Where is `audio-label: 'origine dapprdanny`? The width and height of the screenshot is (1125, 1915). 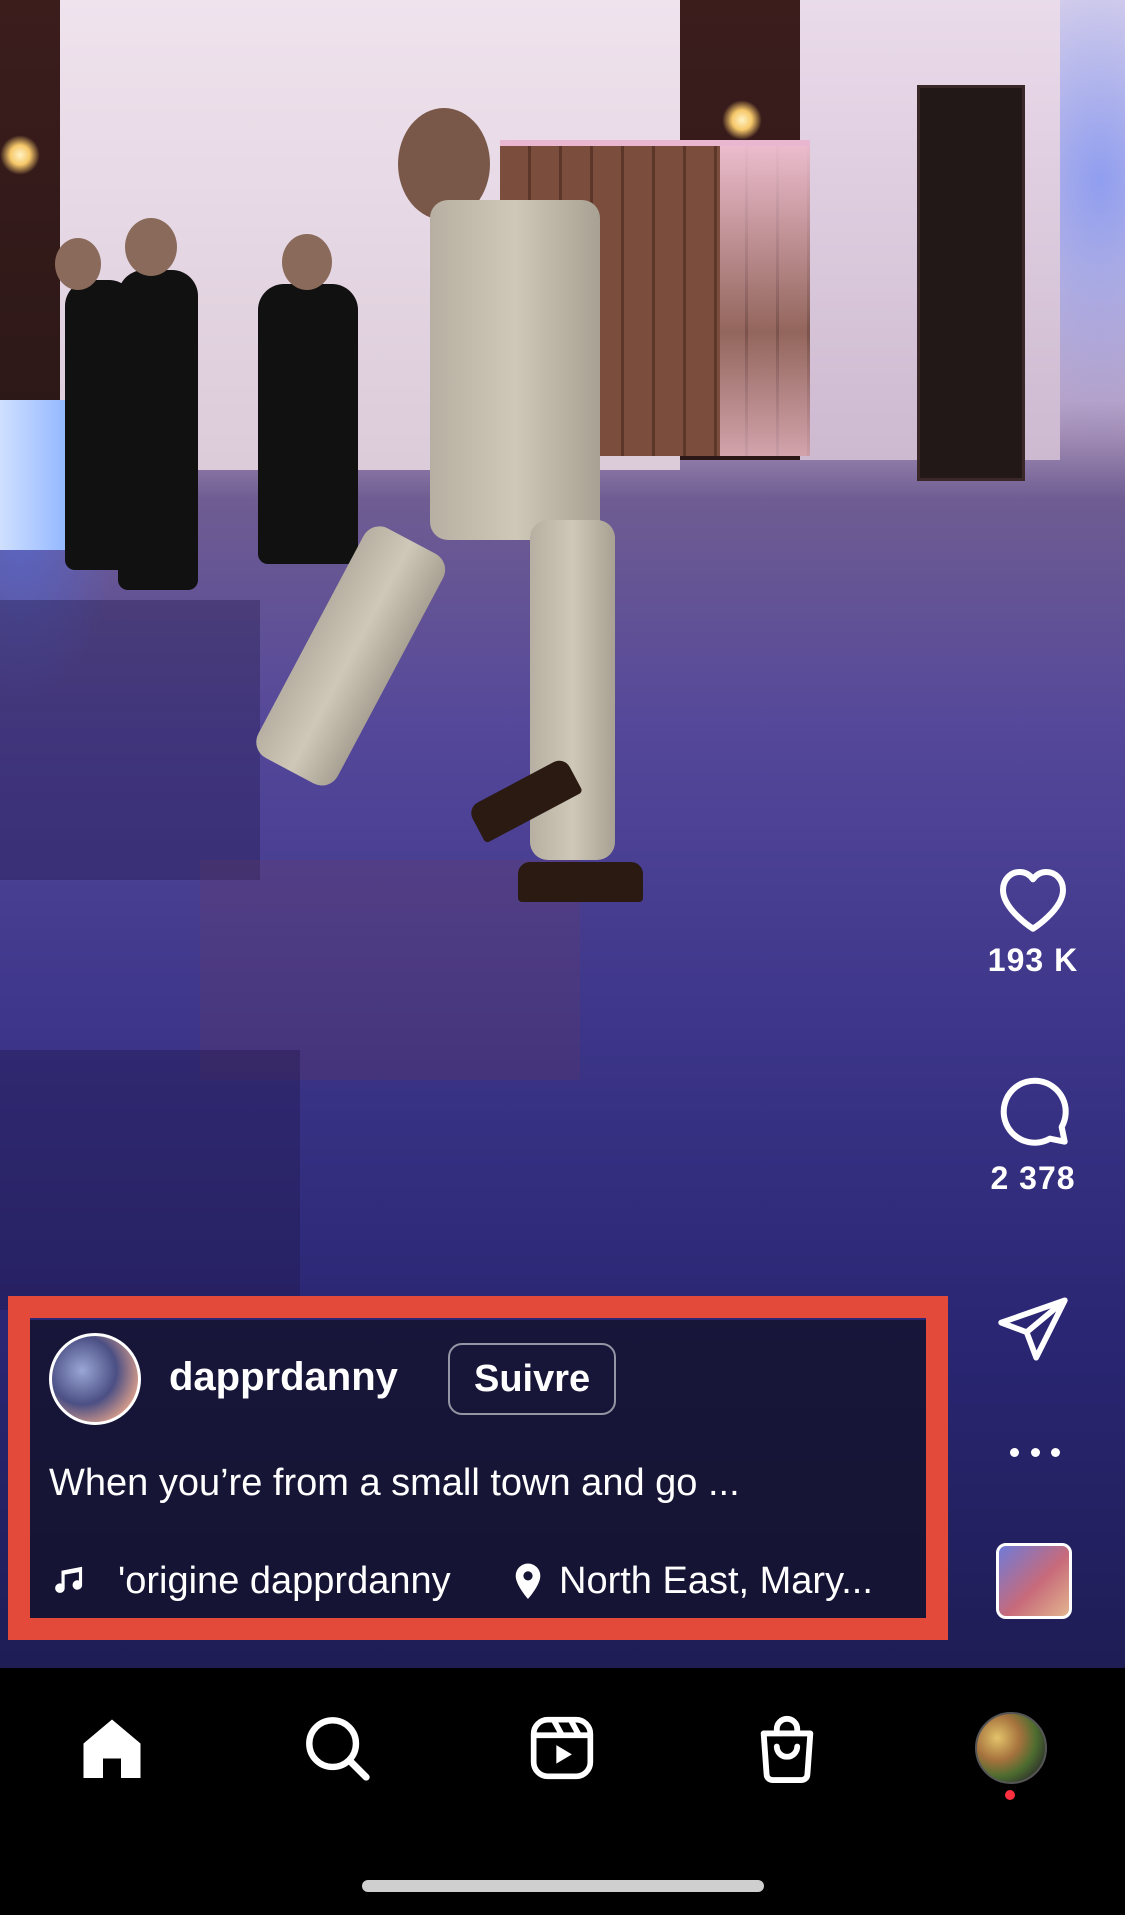 audio-label: 'origine dapprdanny is located at coordinates (290, 1581).